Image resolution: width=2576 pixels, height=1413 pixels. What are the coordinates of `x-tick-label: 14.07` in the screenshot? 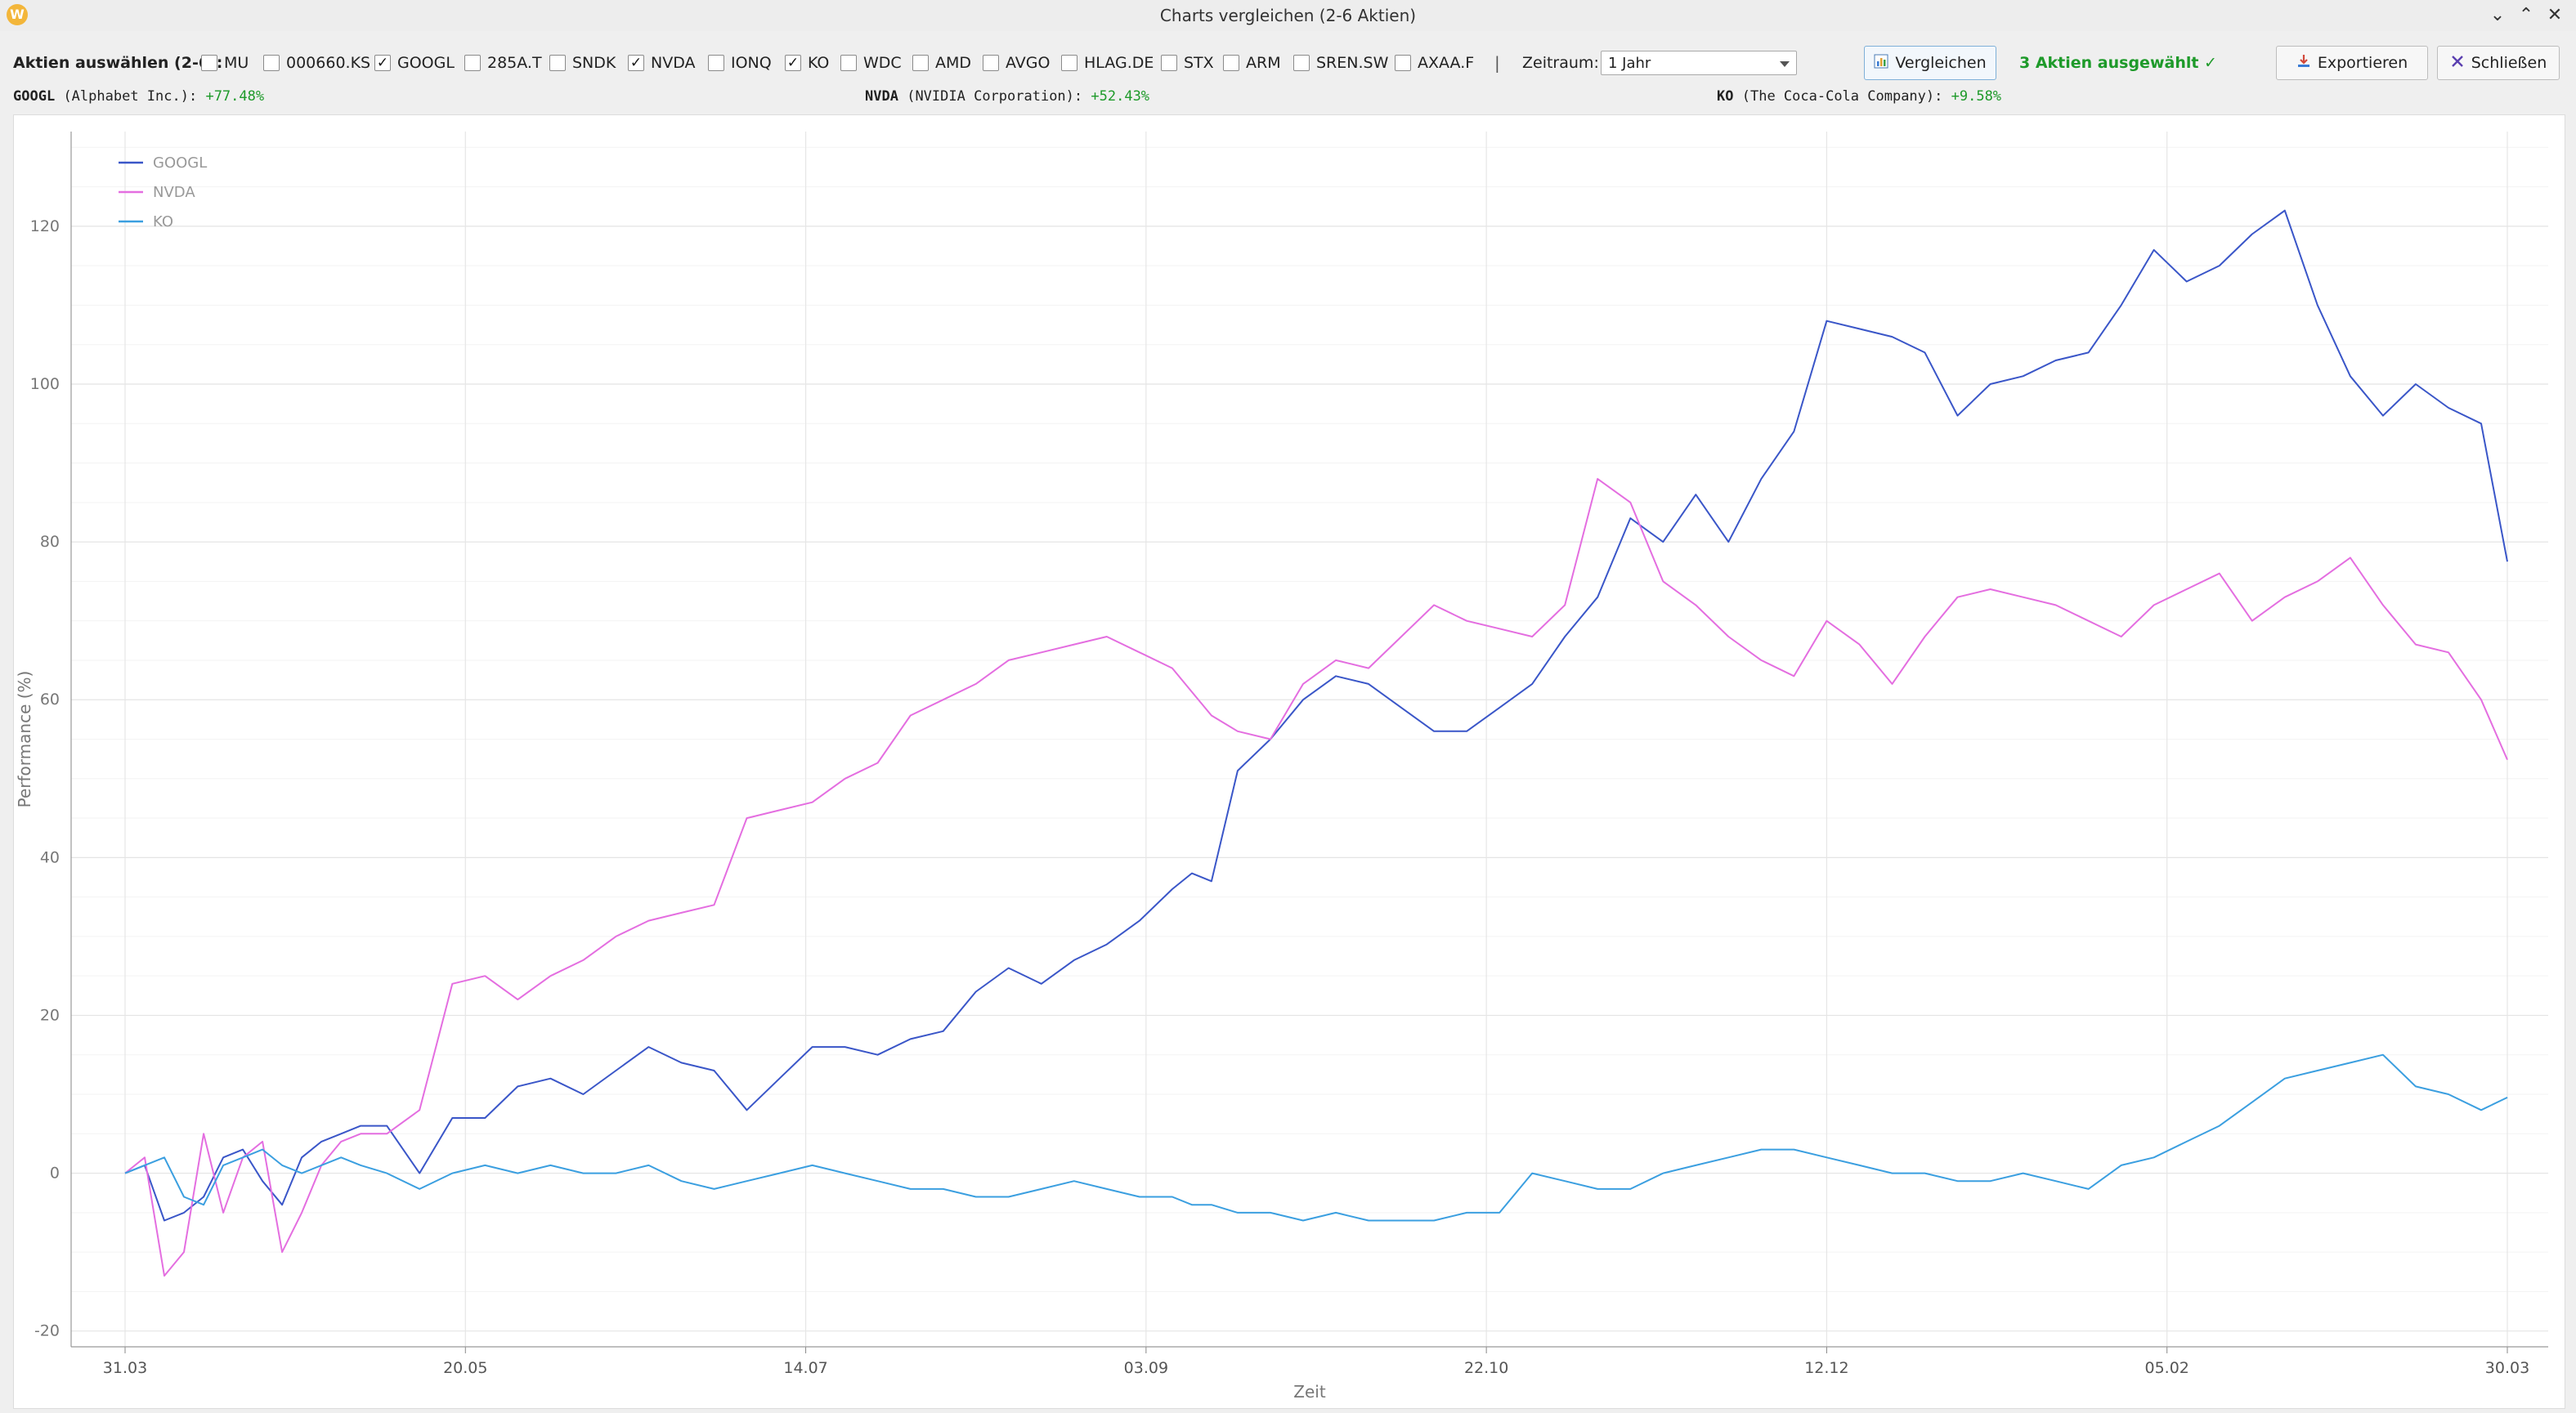 It's located at (805, 1368).